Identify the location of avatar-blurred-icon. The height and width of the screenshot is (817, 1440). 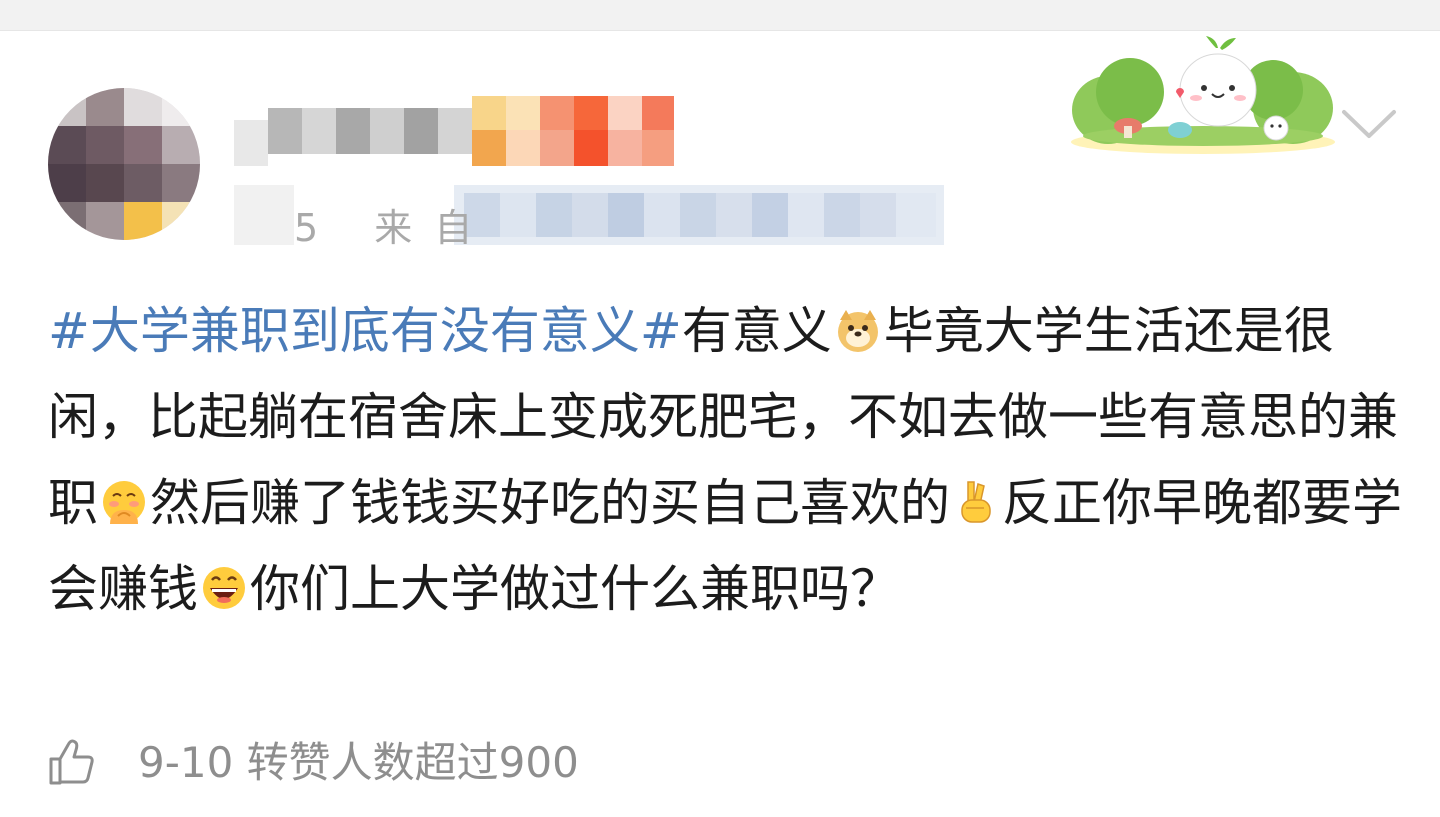
(124, 164).